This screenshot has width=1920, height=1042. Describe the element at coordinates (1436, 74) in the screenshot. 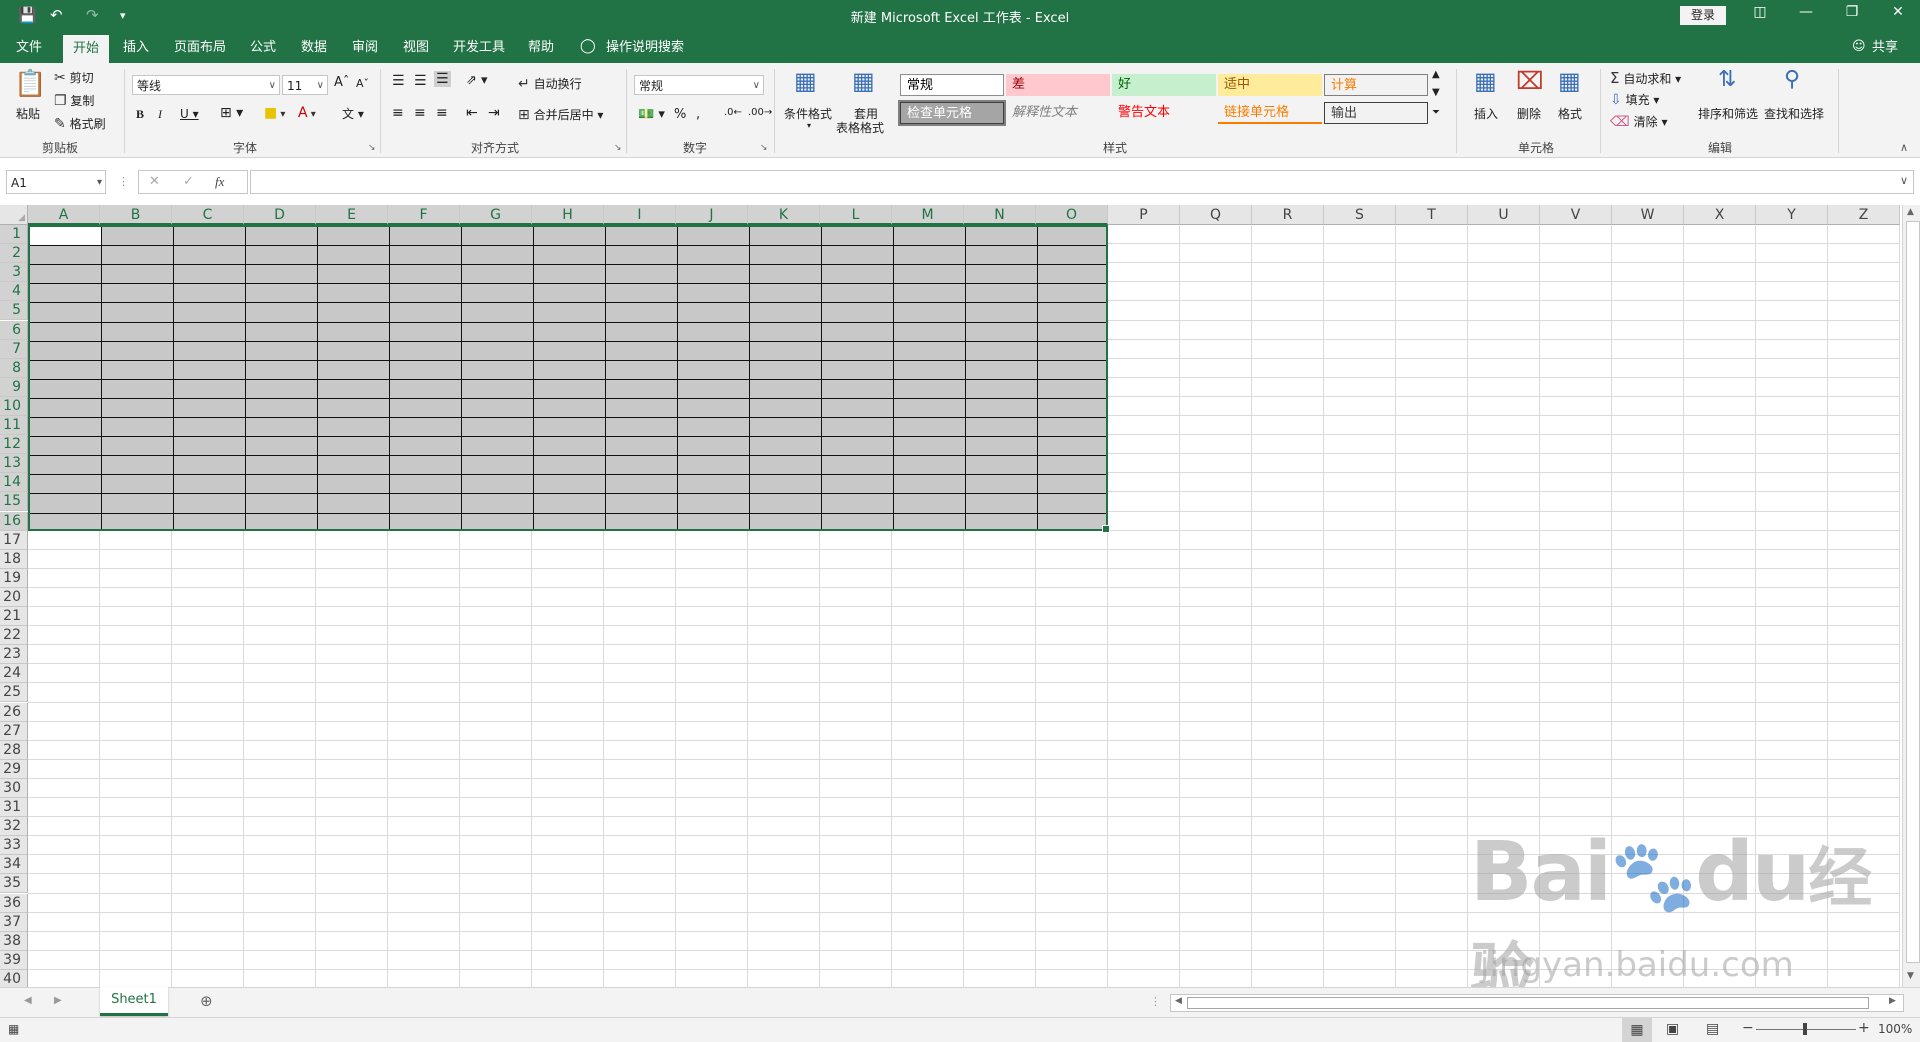

I see `gallery-scroll-up-icon: ▲` at that location.